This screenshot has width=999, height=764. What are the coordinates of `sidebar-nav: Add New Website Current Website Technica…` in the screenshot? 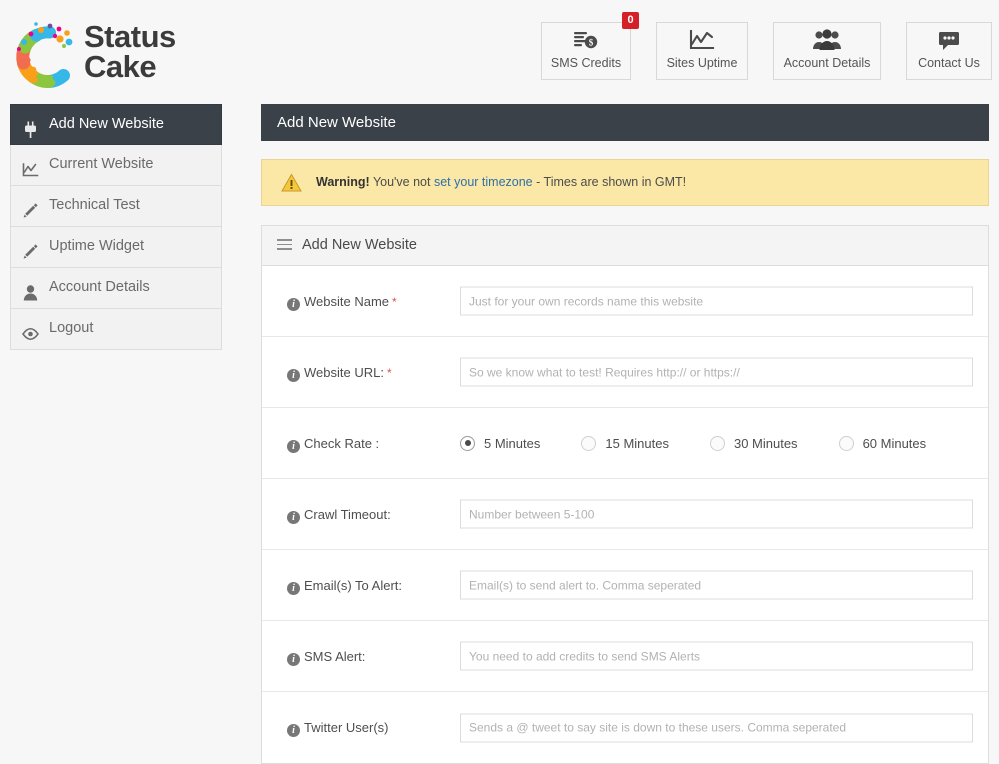 It's located at (116, 227).